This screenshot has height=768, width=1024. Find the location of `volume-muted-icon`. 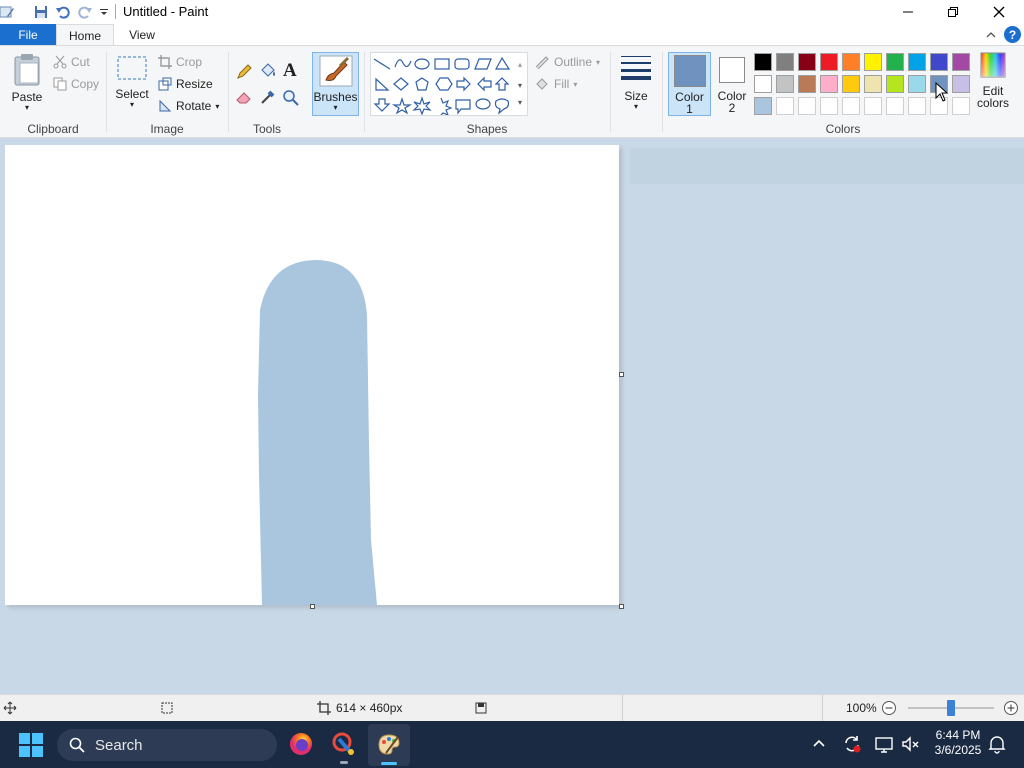

volume-muted-icon is located at coordinates (910, 745).